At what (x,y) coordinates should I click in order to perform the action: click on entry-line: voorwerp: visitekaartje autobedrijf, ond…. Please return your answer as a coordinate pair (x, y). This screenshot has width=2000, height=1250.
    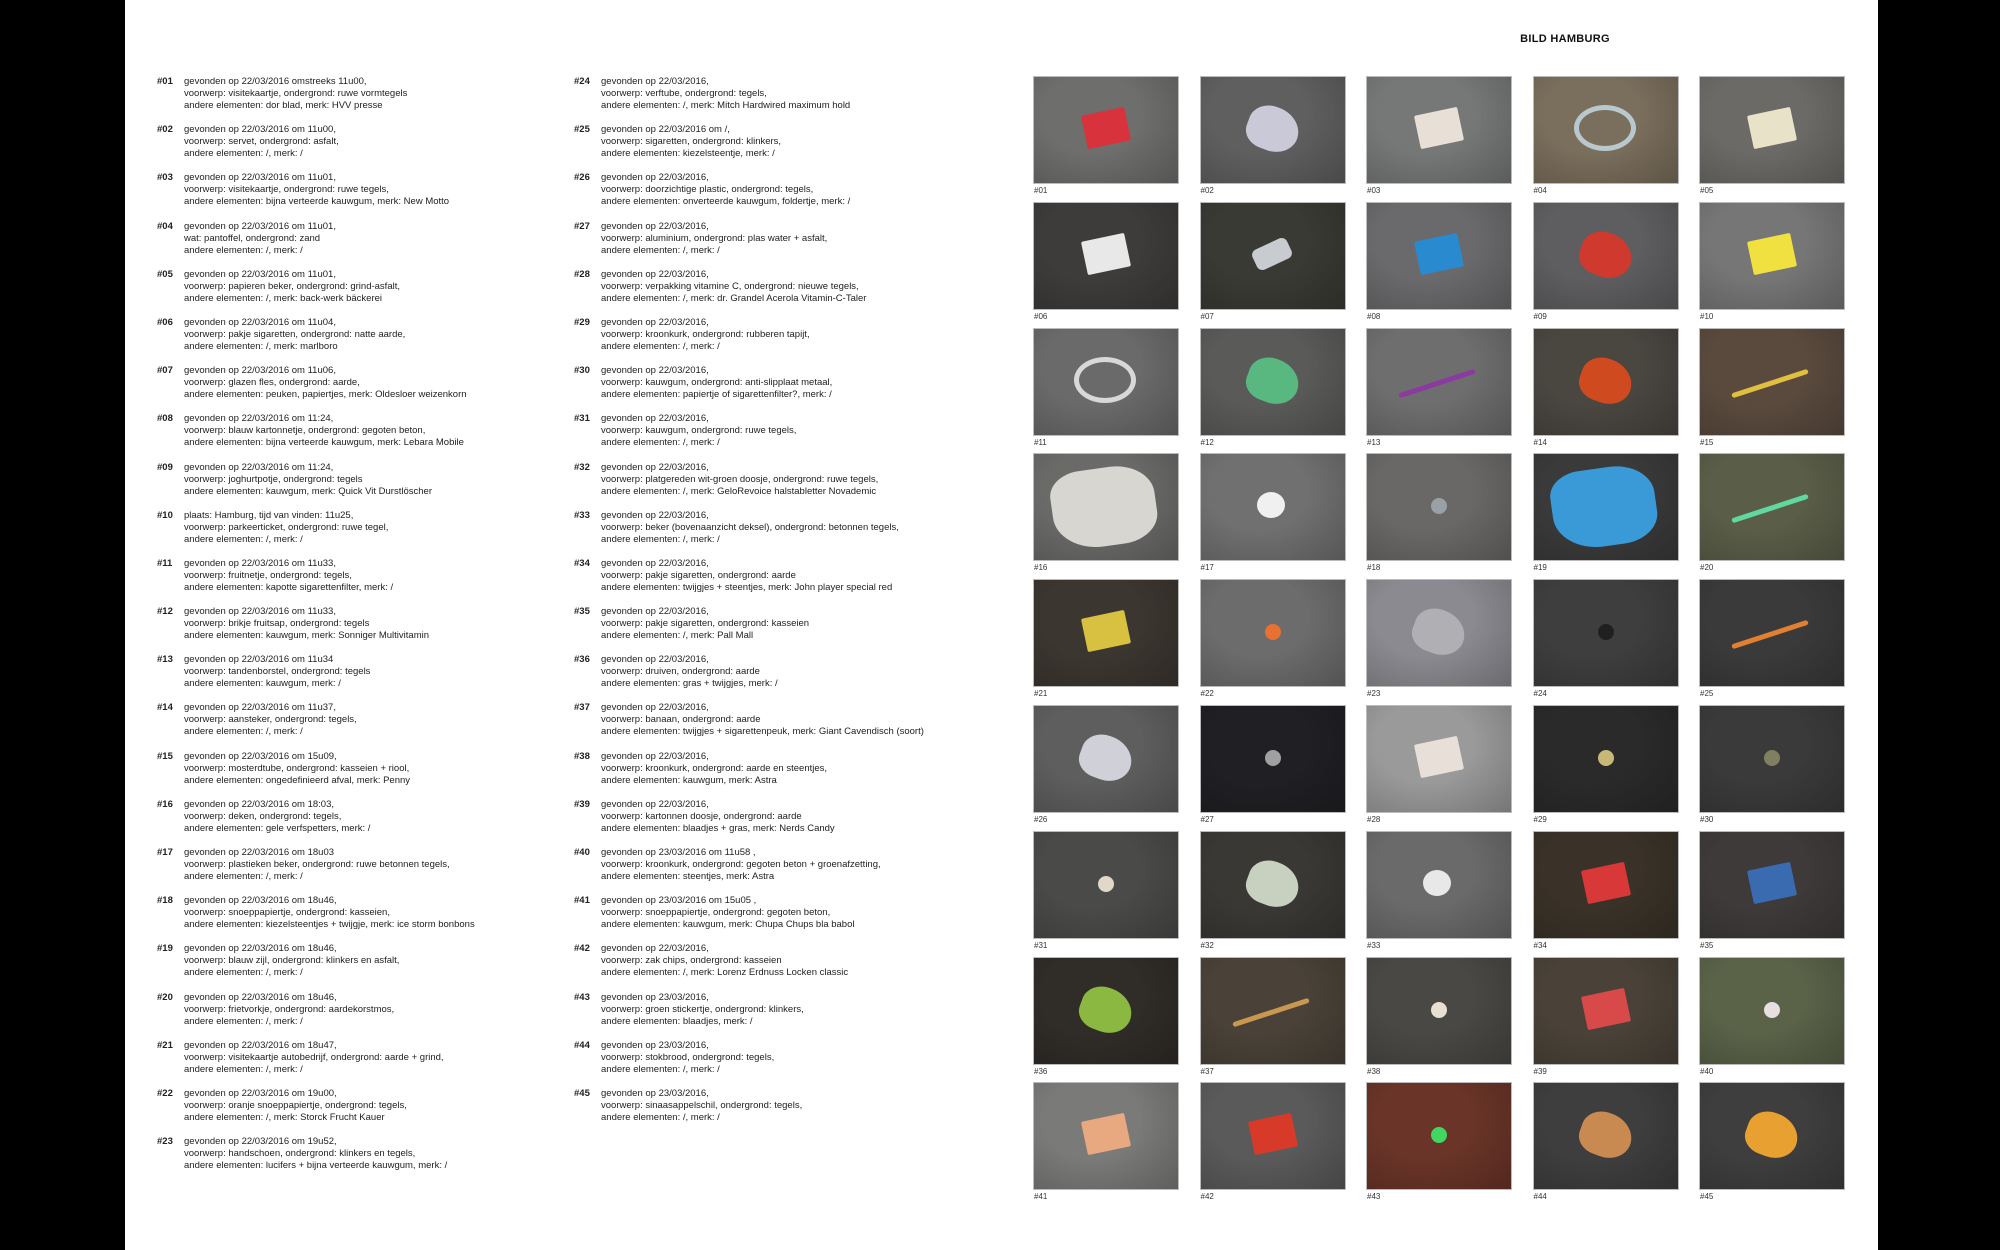
    Looking at the image, I should click on (314, 1057).